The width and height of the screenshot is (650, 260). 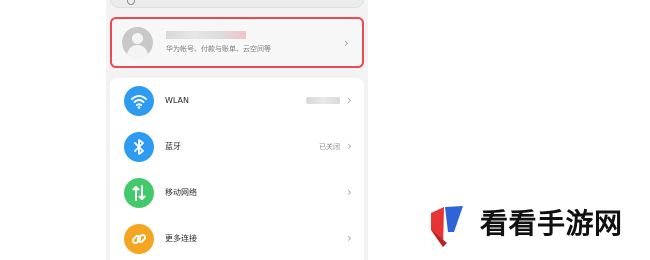 What do you see at coordinates (137, 38) in the screenshot?
I see `avatar-head` at bounding box center [137, 38].